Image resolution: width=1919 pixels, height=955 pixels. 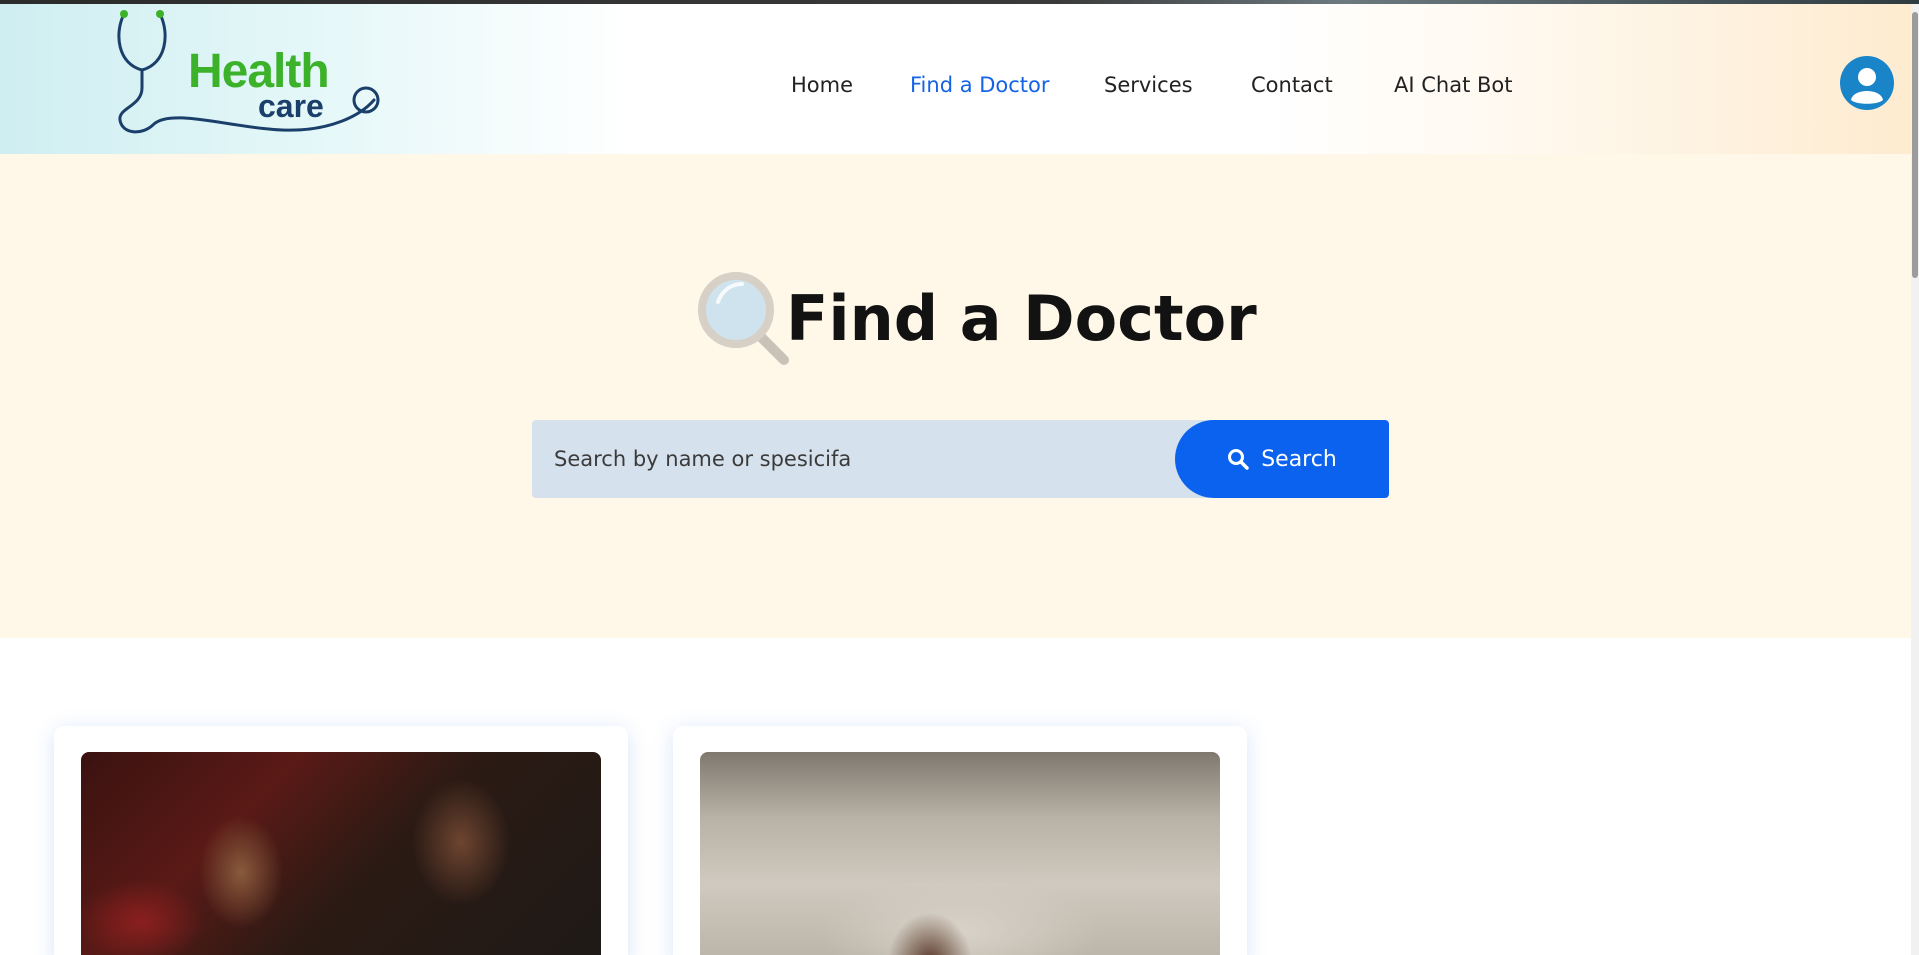 I want to click on nav-services: Services, so click(x=1148, y=85).